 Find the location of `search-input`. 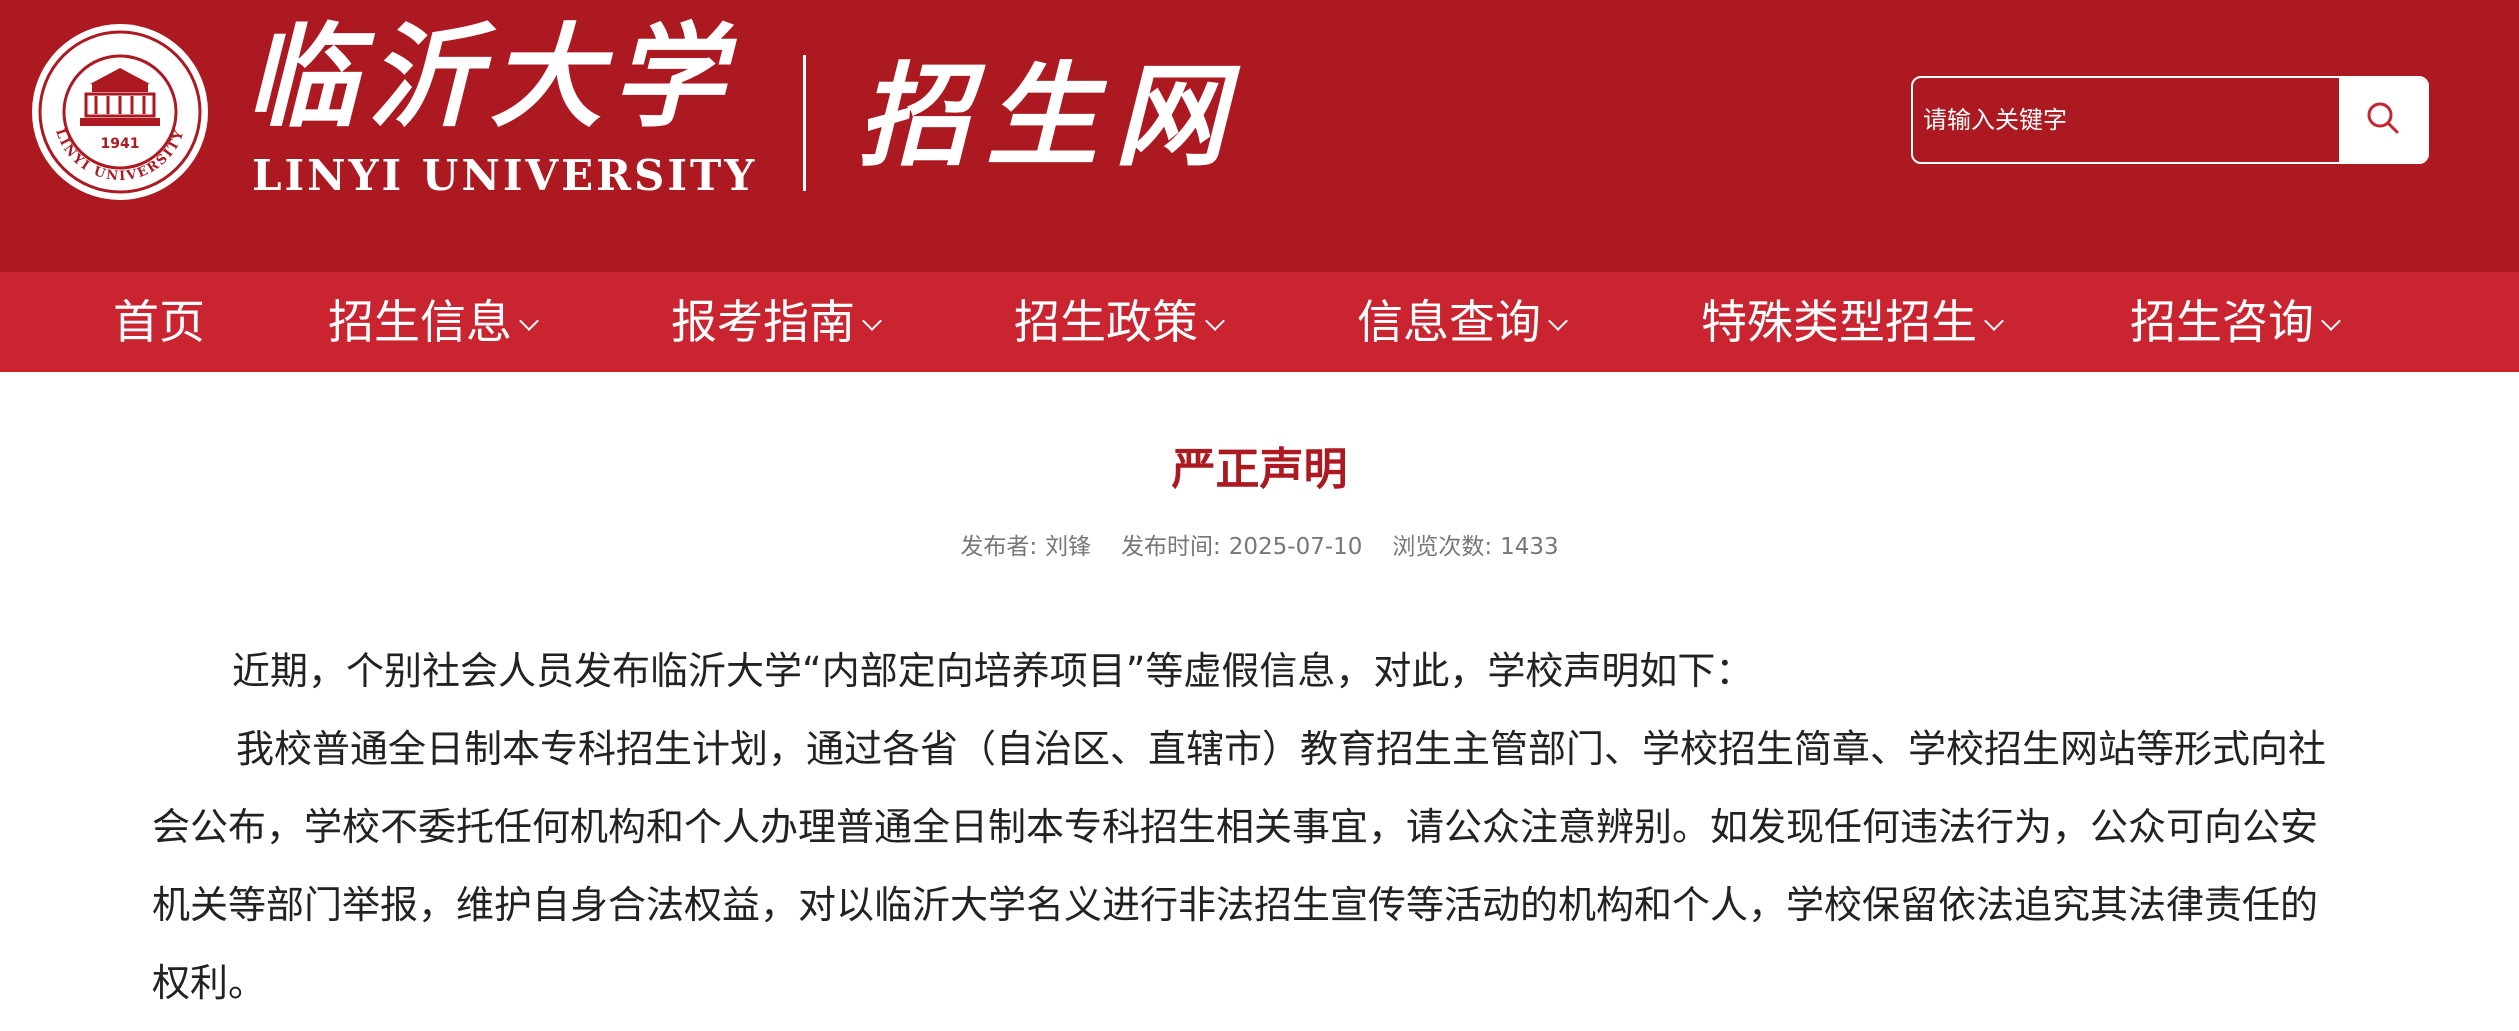

search-input is located at coordinates (2127, 120).